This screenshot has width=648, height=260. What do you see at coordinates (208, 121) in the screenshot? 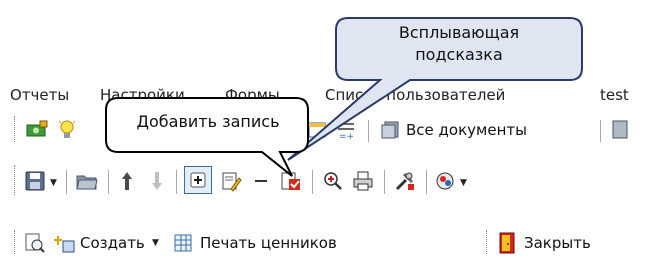
I see `tooltip-text: Добавить запись` at bounding box center [208, 121].